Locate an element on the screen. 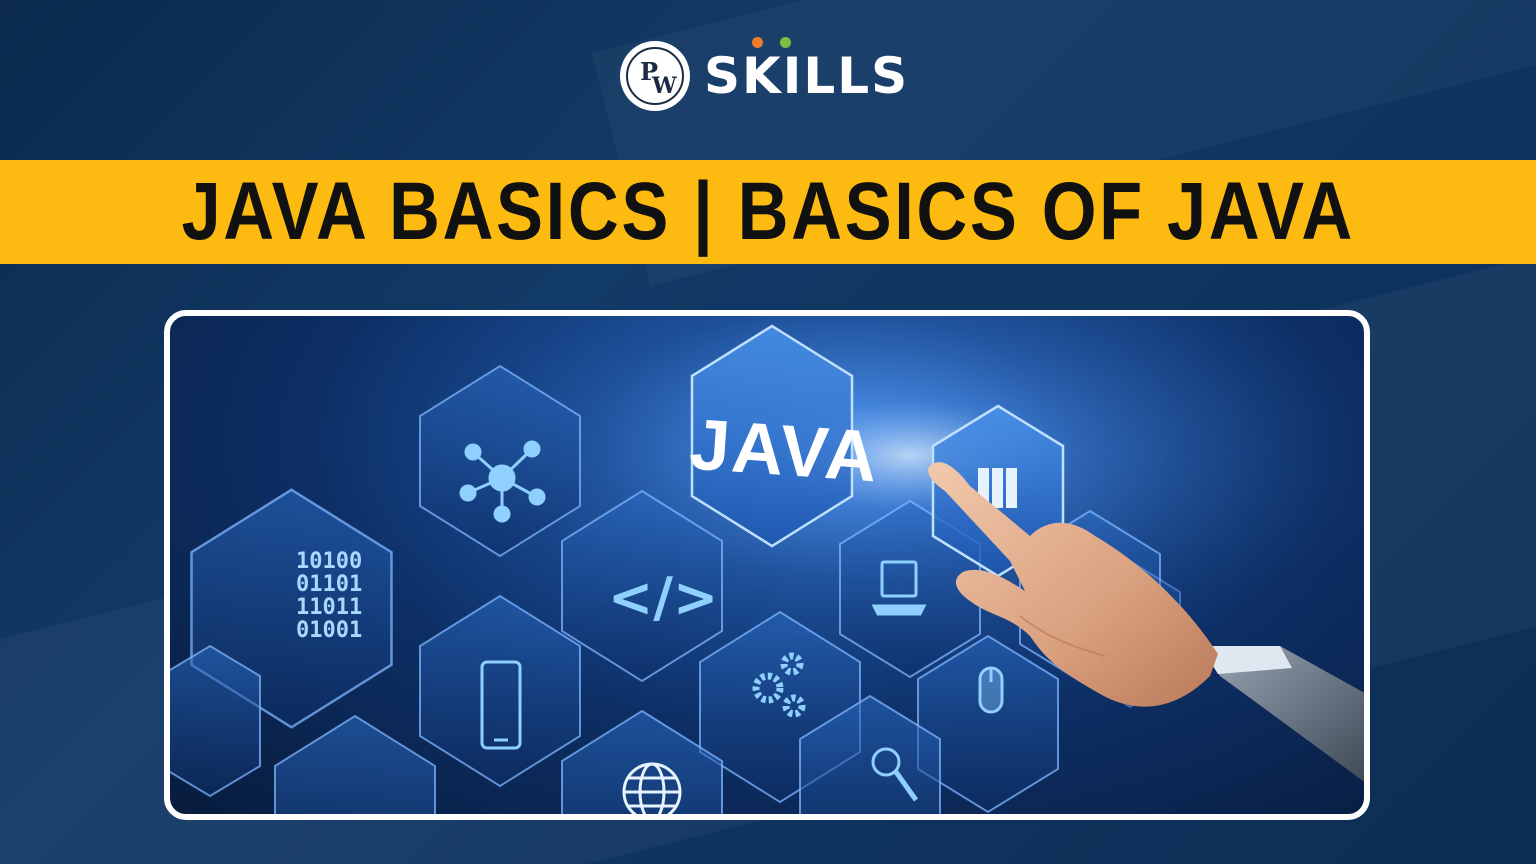  svg-text: 01101 is located at coordinates (329, 584).